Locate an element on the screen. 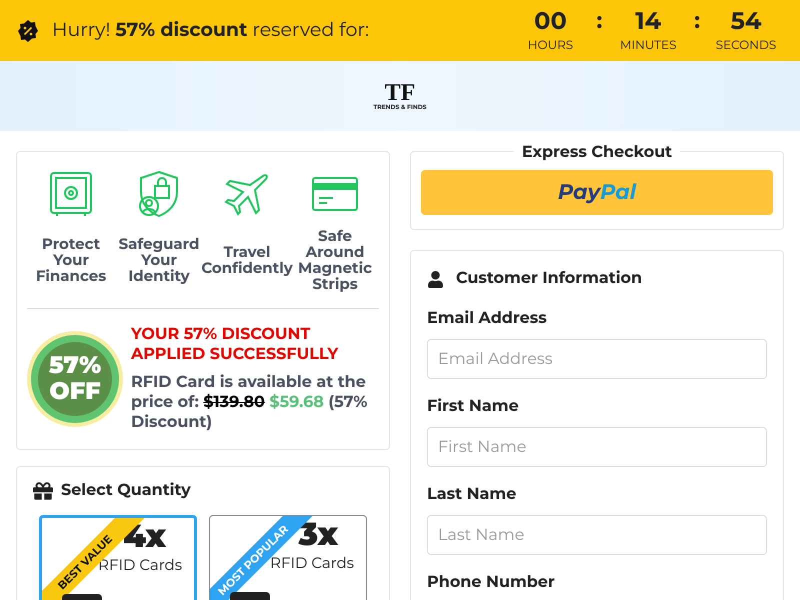 This screenshot has width=800, height=600. input-field: Last Name is located at coordinates (597, 535).